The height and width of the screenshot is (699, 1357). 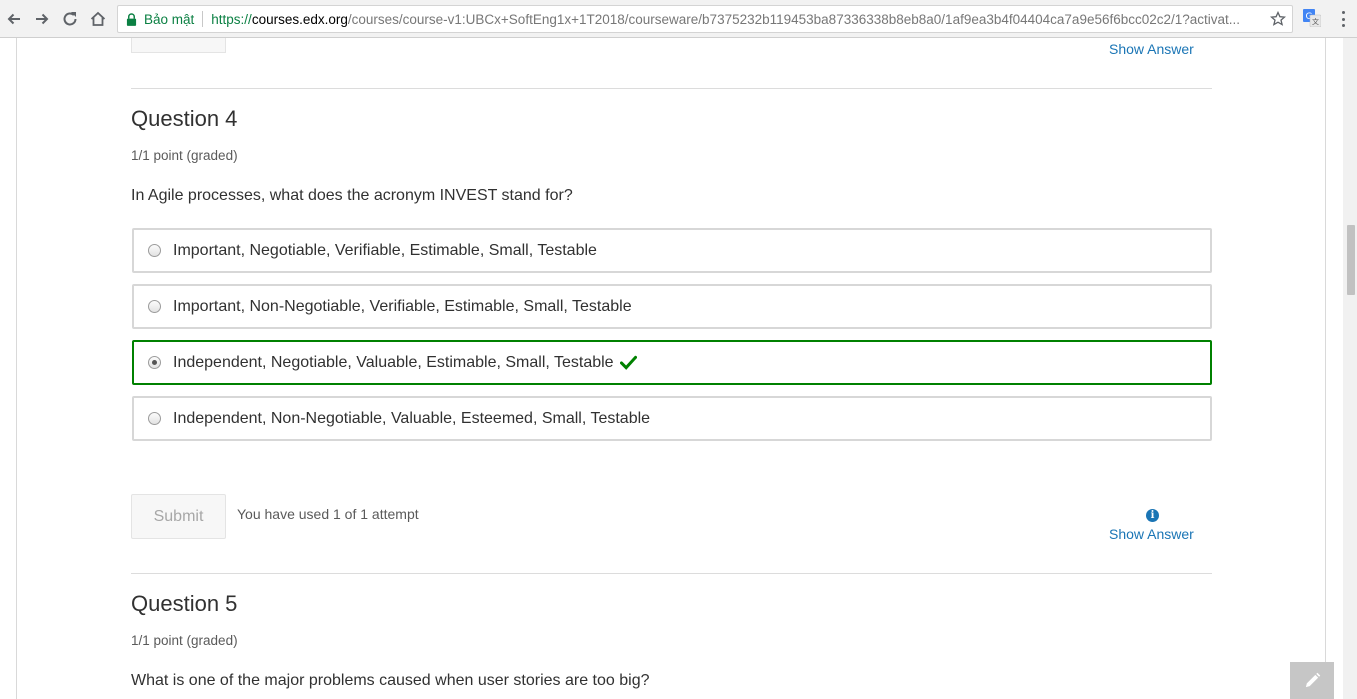 I want to click on question-5-title: Question 5, so click(x=184, y=603).